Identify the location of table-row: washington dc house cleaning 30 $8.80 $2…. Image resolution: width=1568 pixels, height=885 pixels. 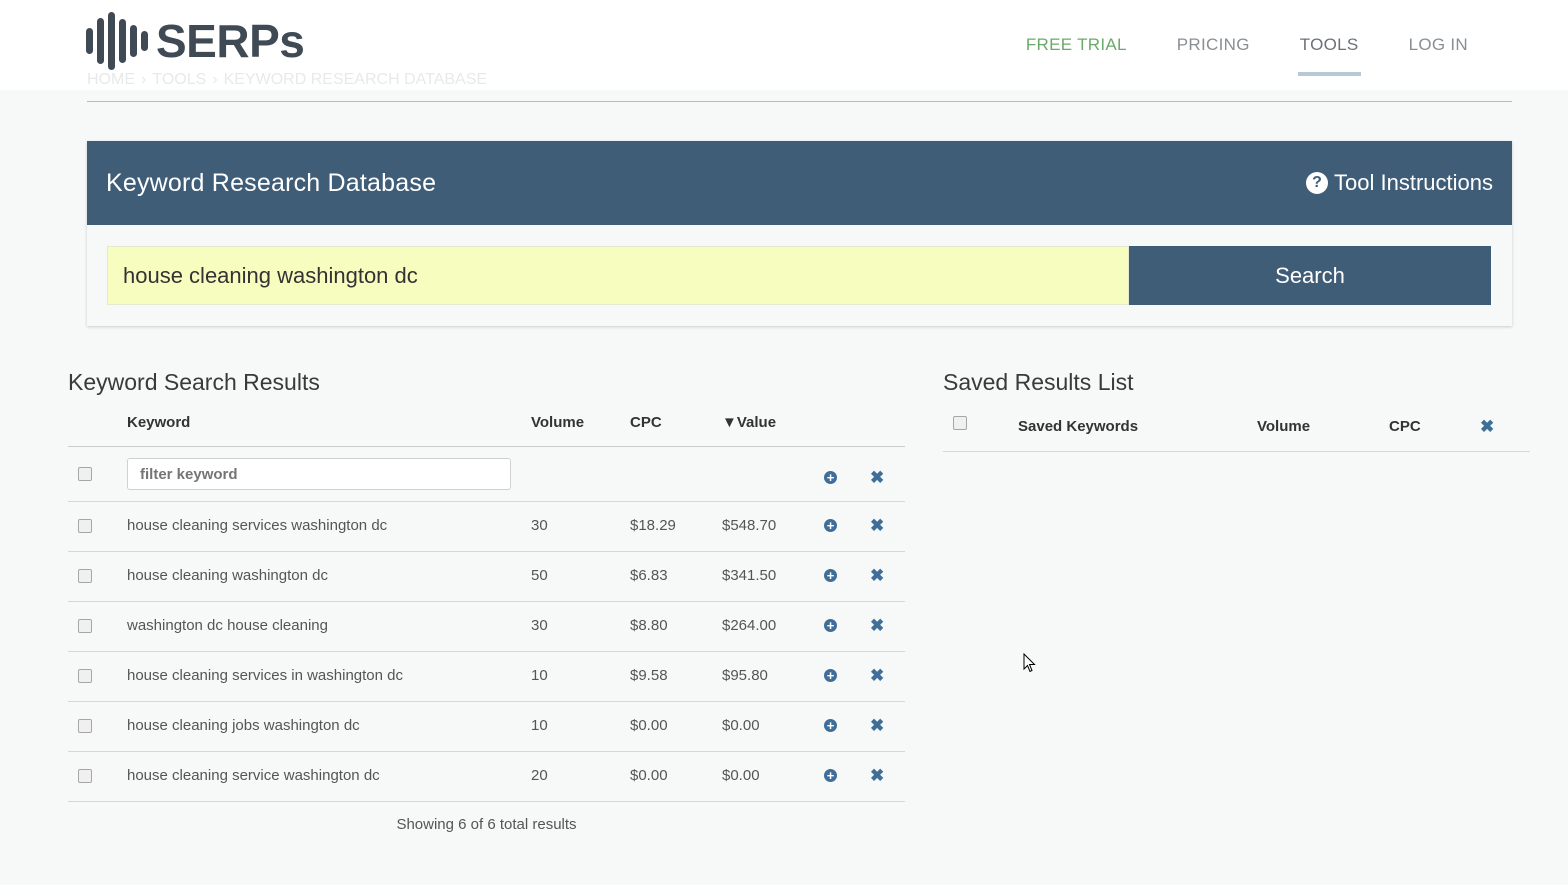
(486, 627).